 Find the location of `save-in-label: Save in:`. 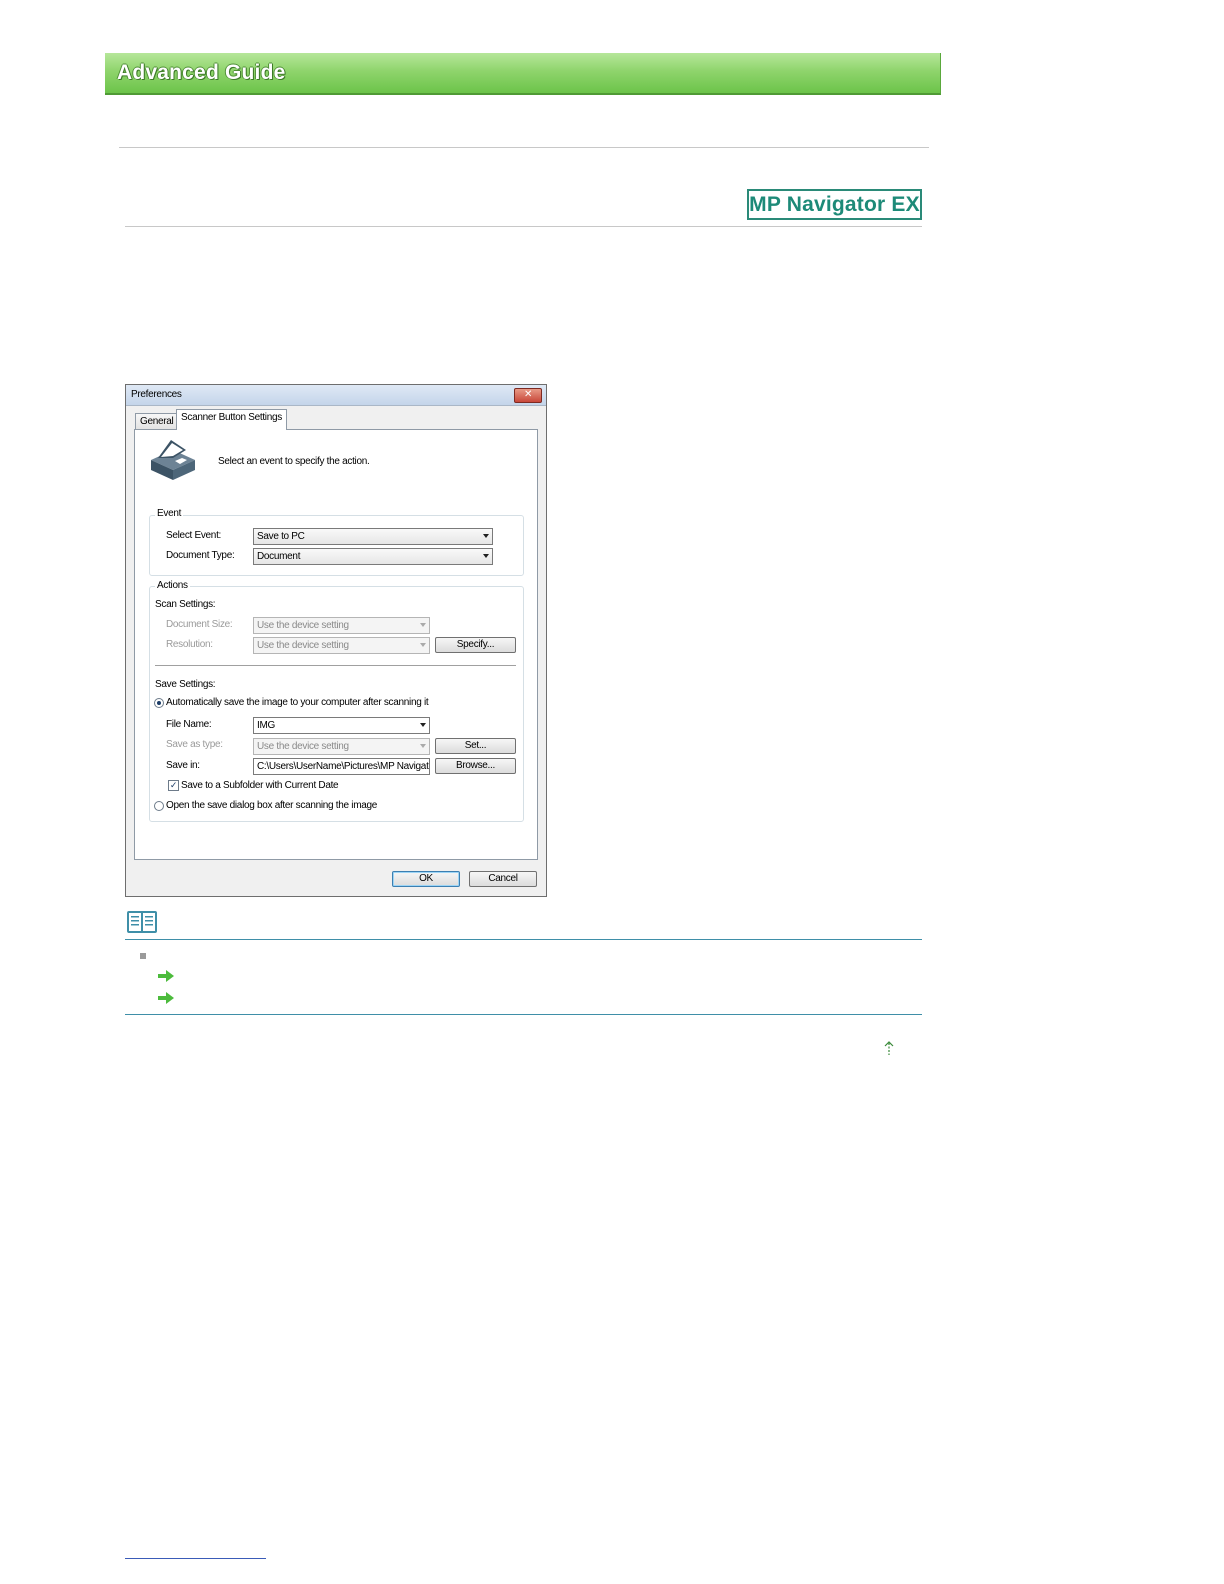

save-in-label: Save in: is located at coordinates (183, 765).